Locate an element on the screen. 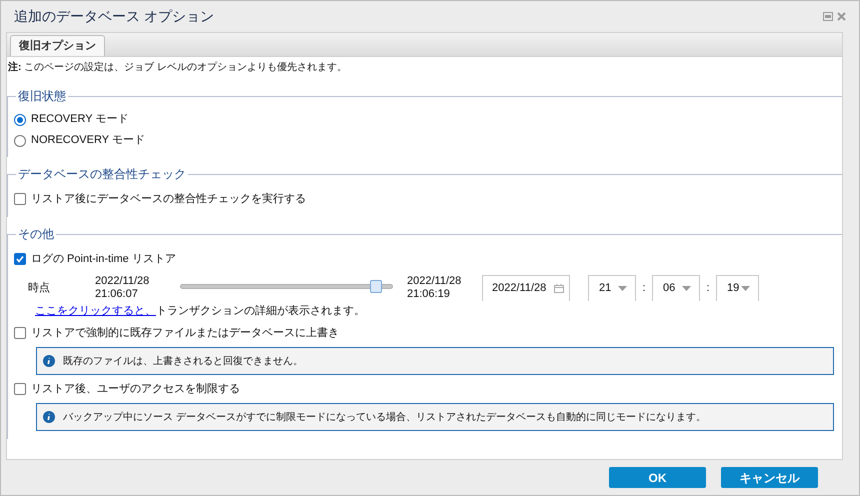 This screenshot has width=860, height=496. section-legend: データベースの整合性チェック is located at coordinates (102, 174).